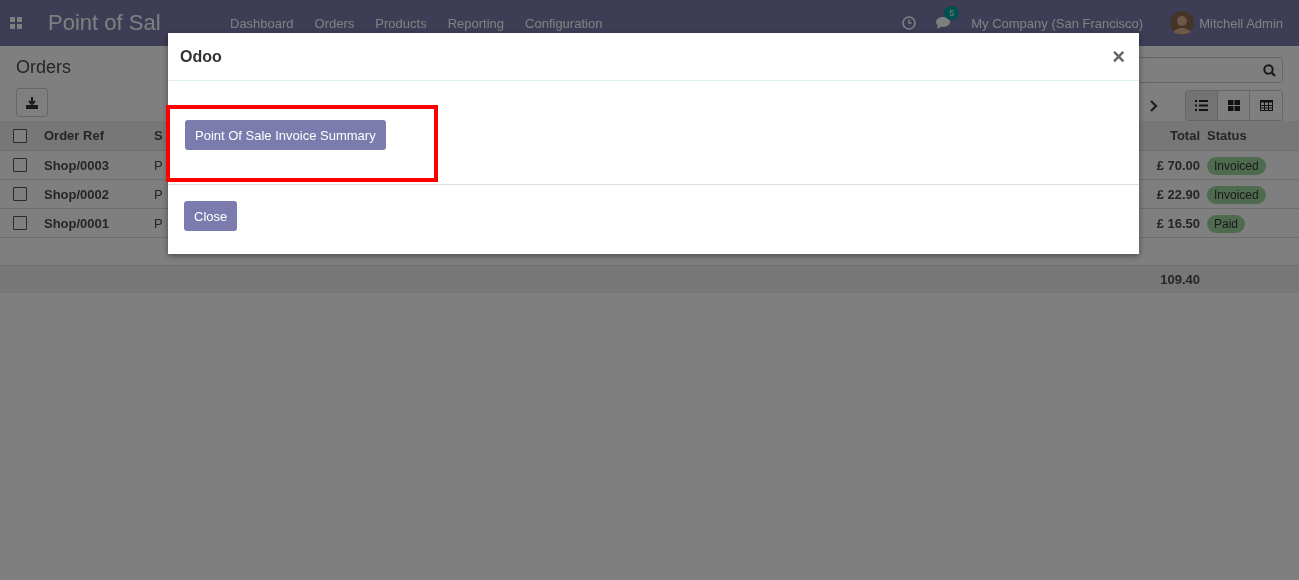 This screenshot has width=1299, height=580. What do you see at coordinates (401, 23) in the screenshot?
I see `menu-item: Products` at bounding box center [401, 23].